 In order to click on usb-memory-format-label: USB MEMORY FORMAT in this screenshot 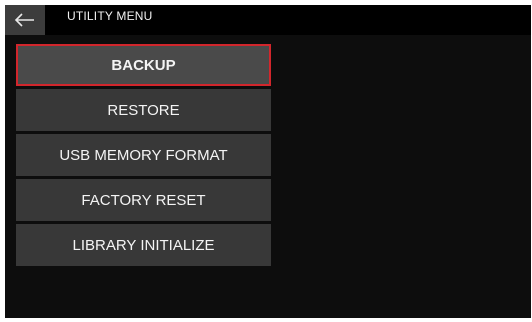, I will do `click(143, 155)`.